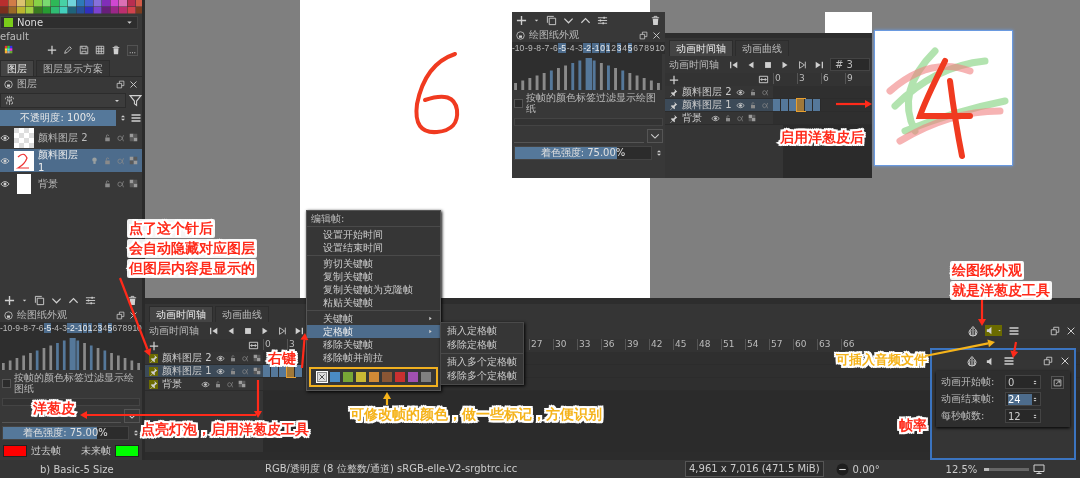 The height and width of the screenshot is (478, 1080). Describe the element at coordinates (68, 50) in the screenshot. I see `pencil-icon` at that location.